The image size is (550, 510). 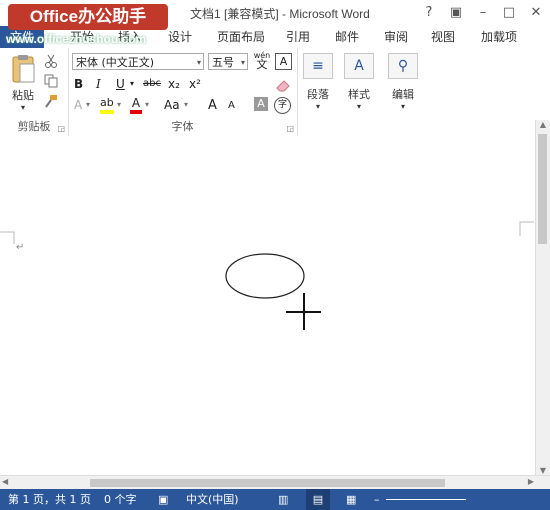 What do you see at coordinates (403, 82) in the screenshot?
I see `editing-button: ⚲ 编辑 ▾` at bounding box center [403, 82].